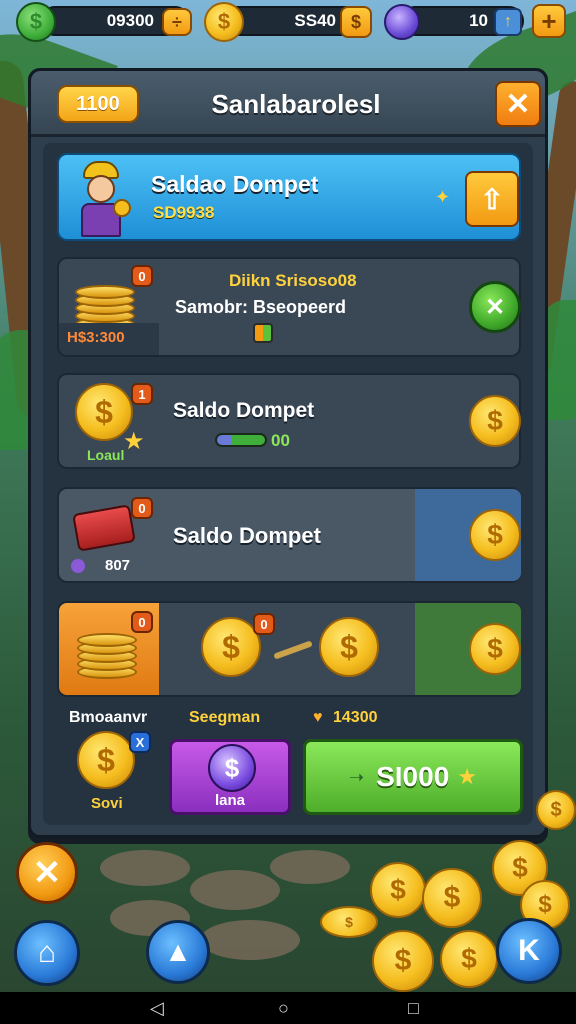 Image resolution: width=576 pixels, height=1024 pixels. What do you see at coordinates (315, 20) in the screenshot?
I see `currency-cash-value: SS40` at bounding box center [315, 20].